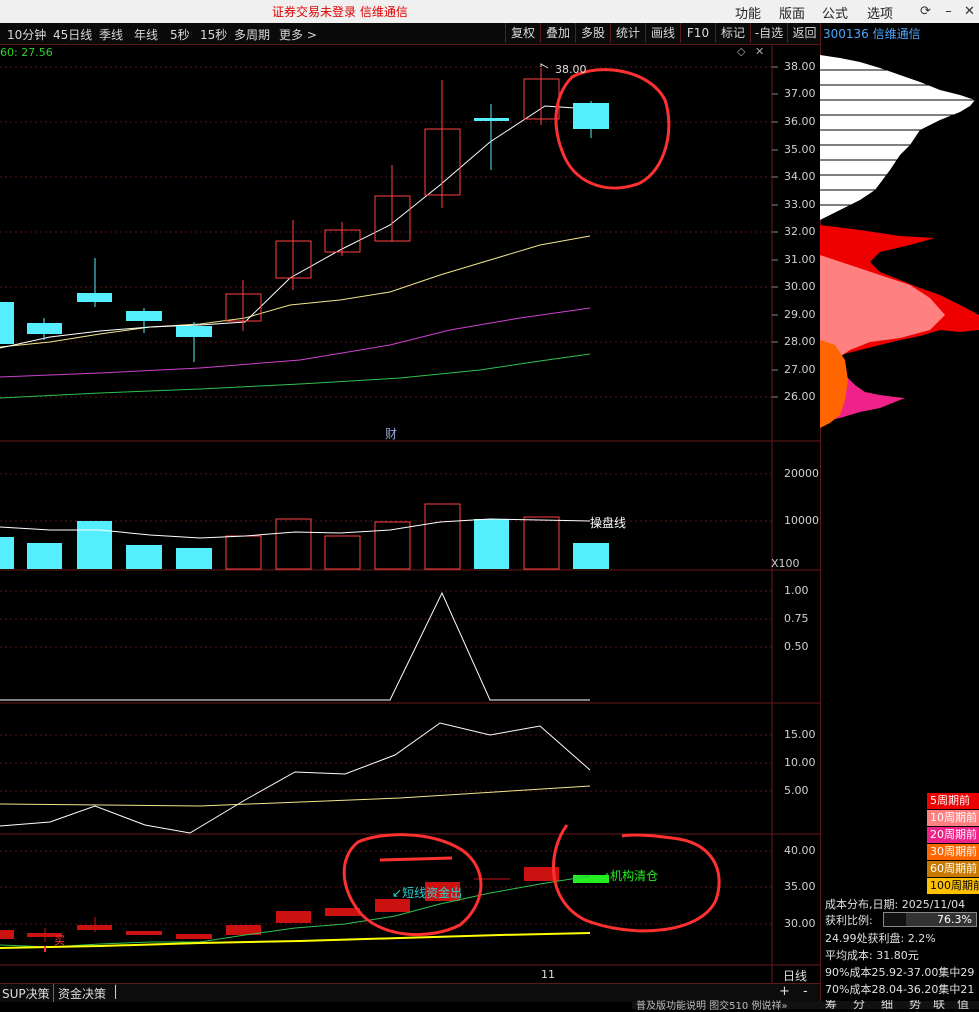  Describe the element at coordinates (849, 920) in the screenshot. I see `profit-ratio-label: 获利比例:` at that location.